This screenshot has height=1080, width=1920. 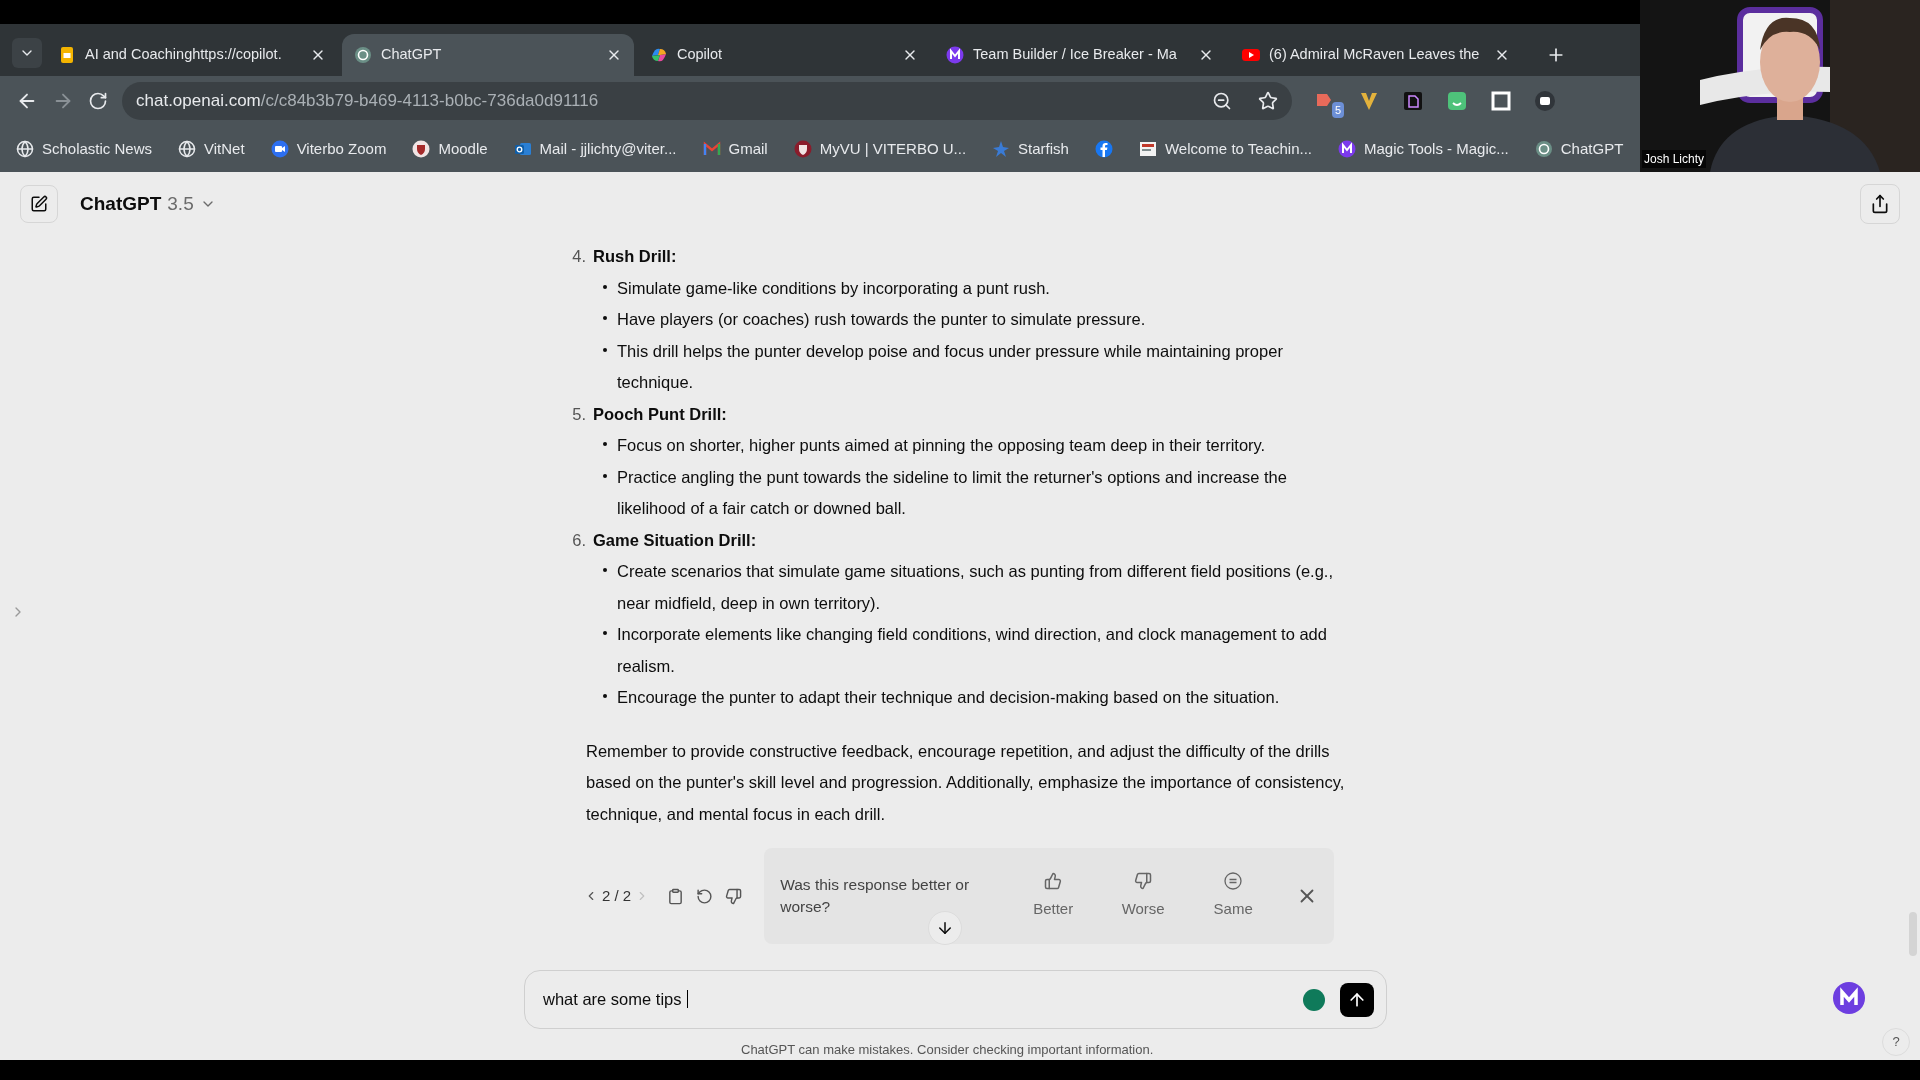 What do you see at coordinates (705, 896) in the screenshot?
I see `regenerate-icon` at bounding box center [705, 896].